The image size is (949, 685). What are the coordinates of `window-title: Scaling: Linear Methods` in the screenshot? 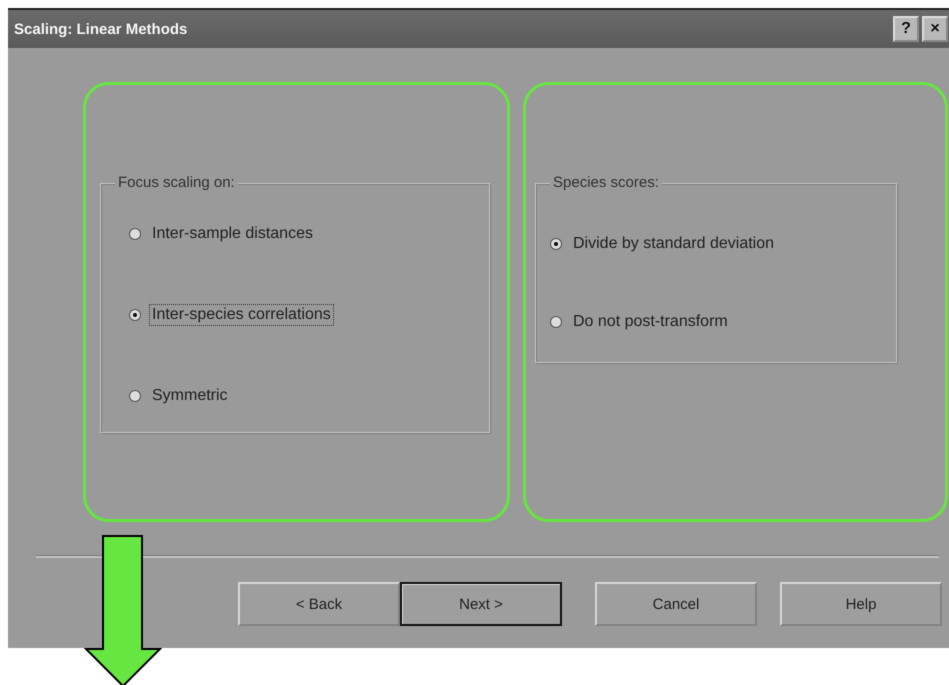 It's located at (101, 29).